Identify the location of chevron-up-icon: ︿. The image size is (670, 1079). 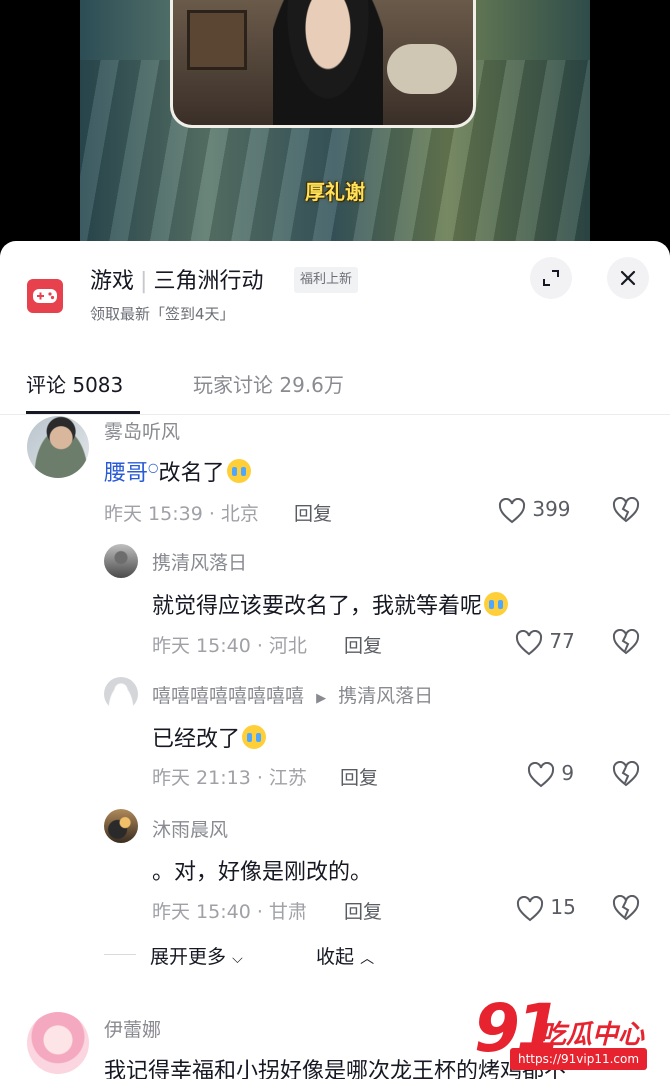
(367, 959).